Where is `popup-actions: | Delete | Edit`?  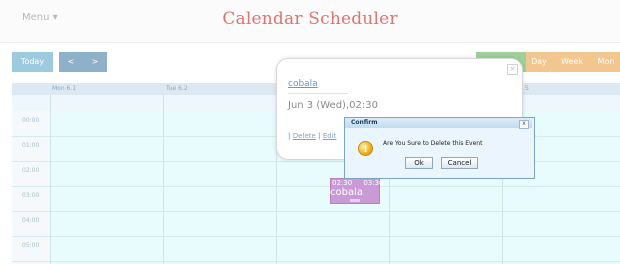
popup-actions: | Delete | Edit is located at coordinates (312, 136).